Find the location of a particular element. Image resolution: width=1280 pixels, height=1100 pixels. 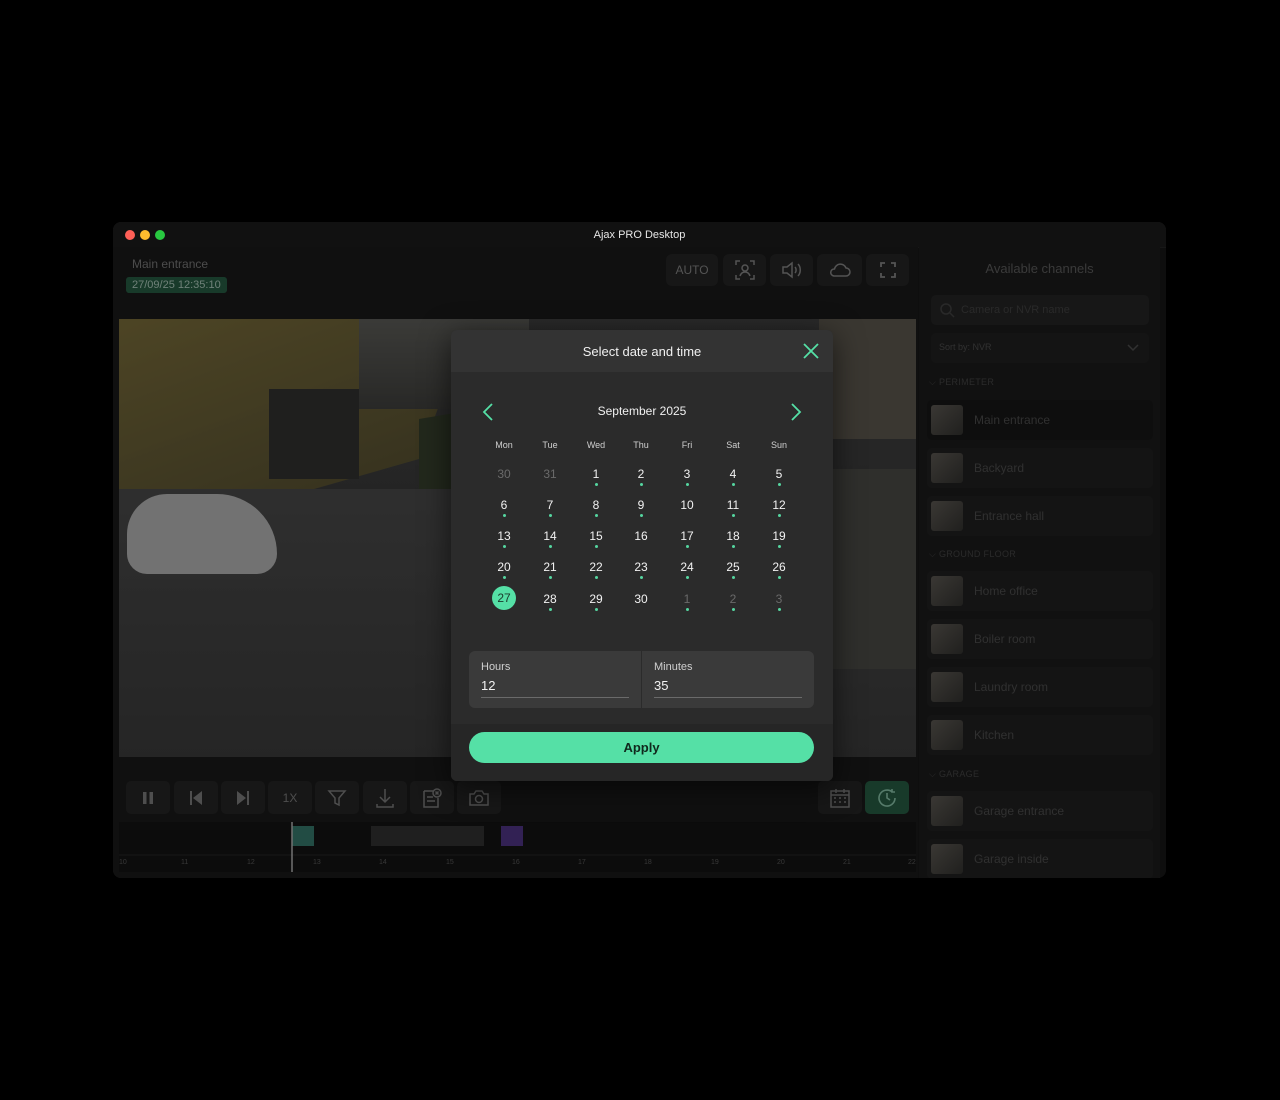

tick-label: 10 is located at coordinates (123, 862).